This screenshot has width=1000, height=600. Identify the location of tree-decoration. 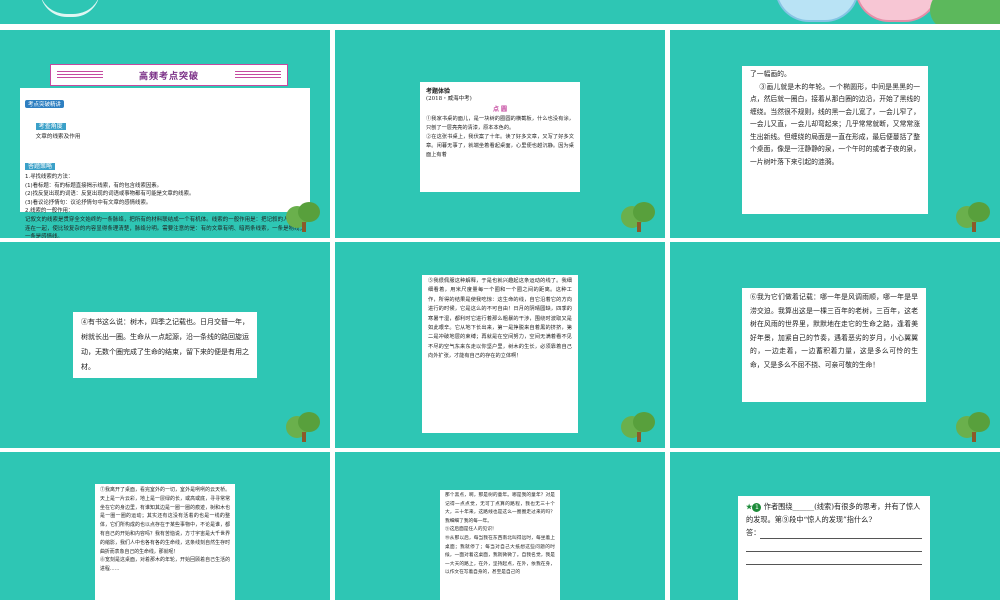
(965, 12).